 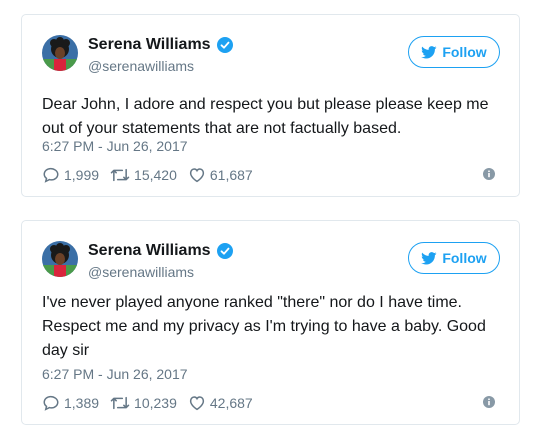 I want to click on like-count: 61,687, so click(x=231, y=175).